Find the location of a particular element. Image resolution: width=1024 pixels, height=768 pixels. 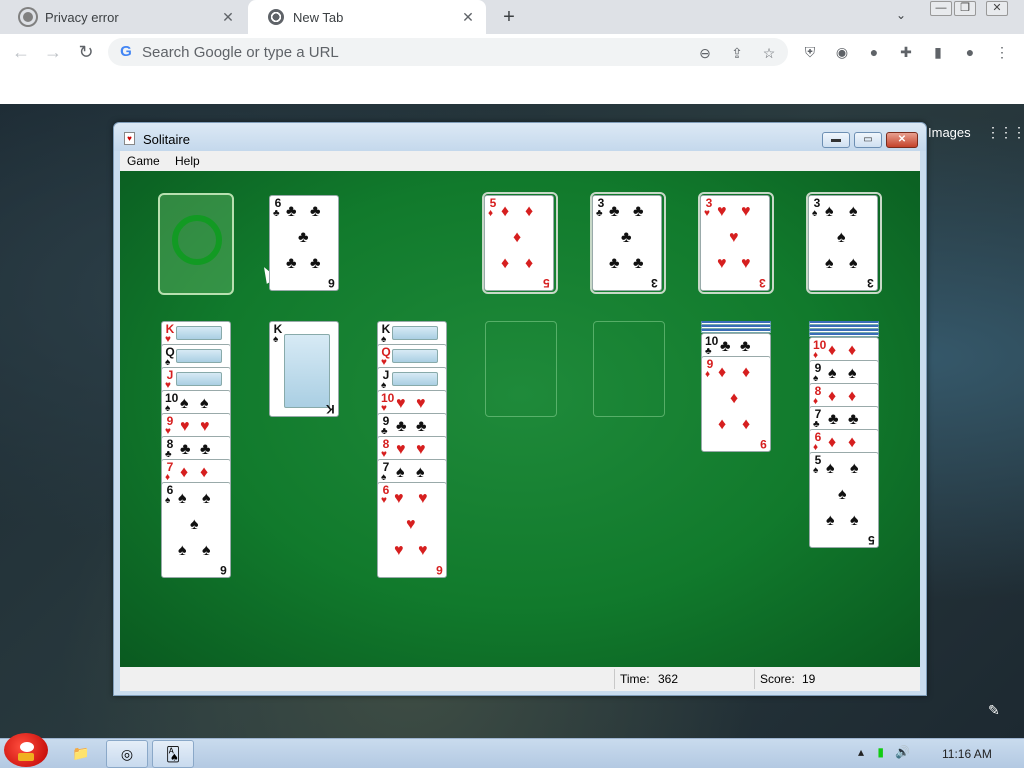

explorer-icon: 📁 is located at coordinates (81, 754).